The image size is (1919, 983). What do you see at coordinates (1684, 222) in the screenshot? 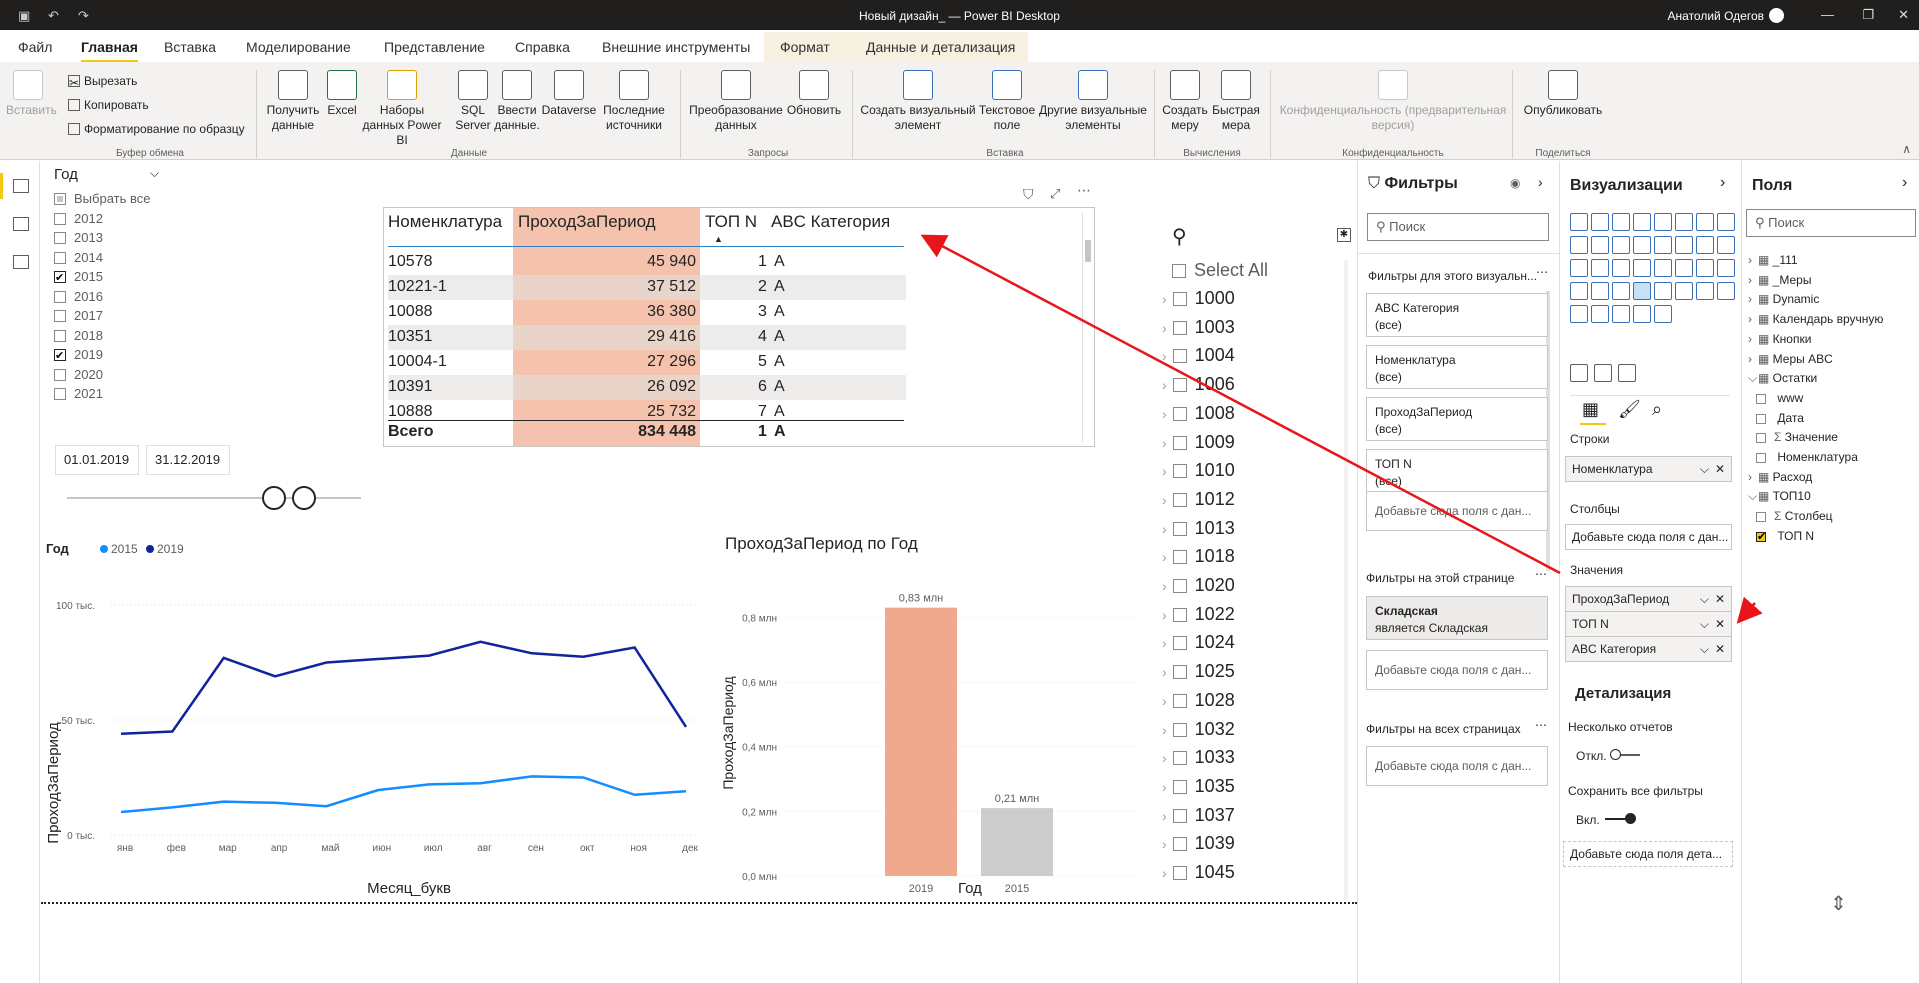
I see `100-column-icon` at bounding box center [1684, 222].